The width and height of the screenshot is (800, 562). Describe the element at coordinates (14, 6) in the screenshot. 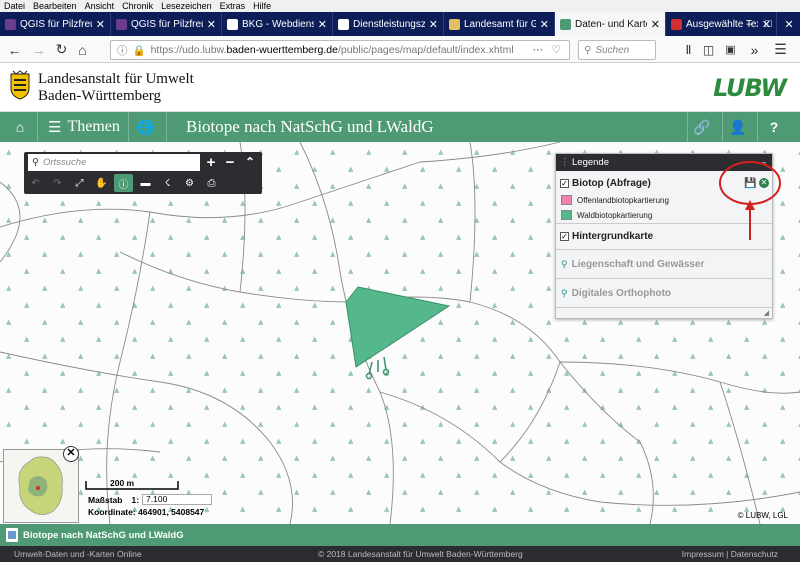

I see `menu-item-datei: Datei` at that location.